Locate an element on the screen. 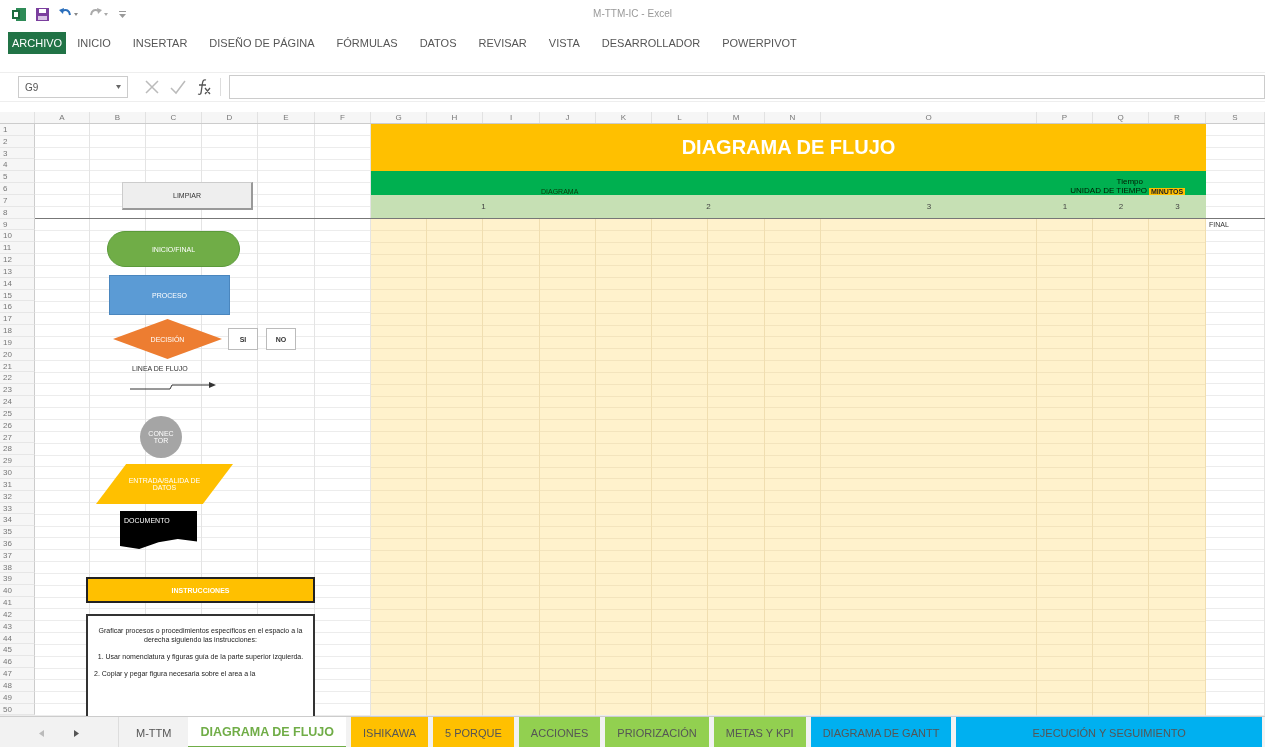 The height and width of the screenshot is (747, 1265). ribbon-tab: DESARROLLADOR is located at coordinates (651, 43).